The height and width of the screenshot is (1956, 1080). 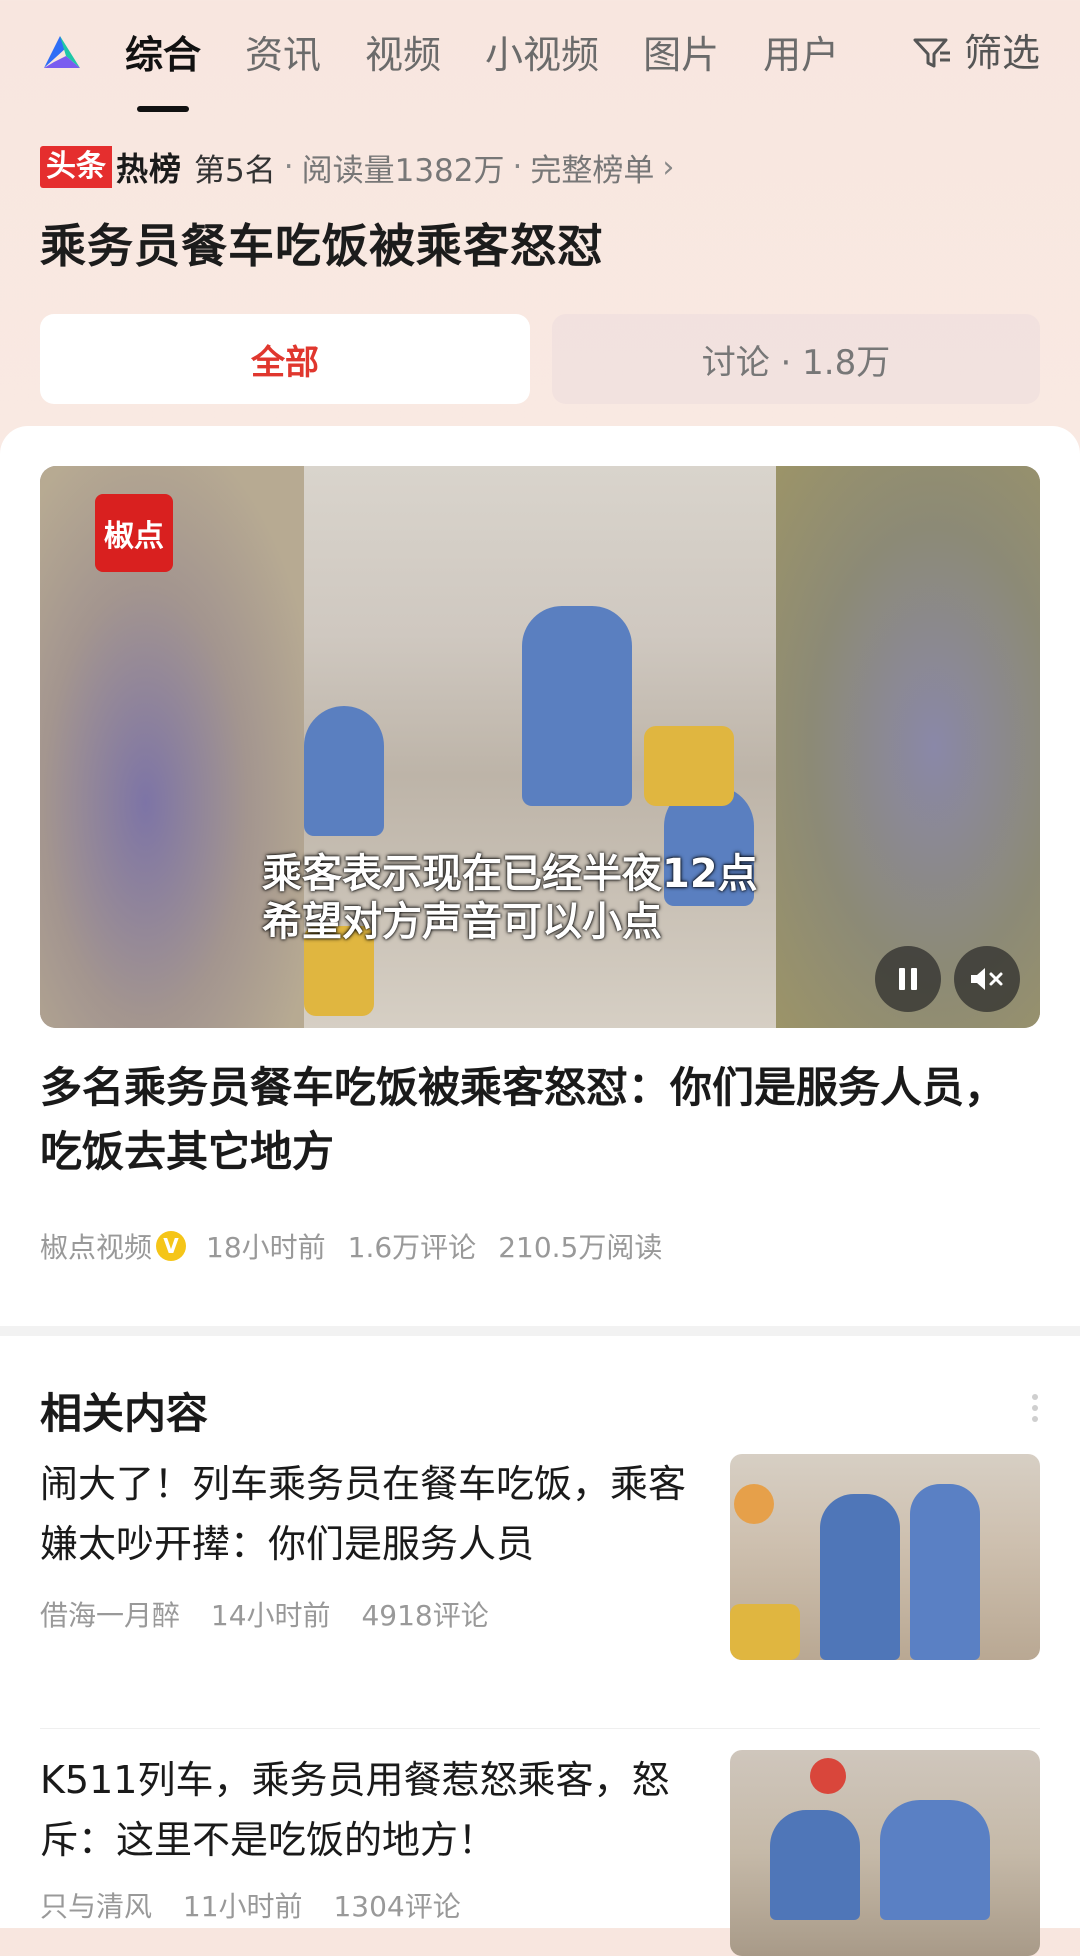 What do you see at coordinates (62, 52) in the screenshot?
I see `app-logo-icon` at bounding box center [62, 52].